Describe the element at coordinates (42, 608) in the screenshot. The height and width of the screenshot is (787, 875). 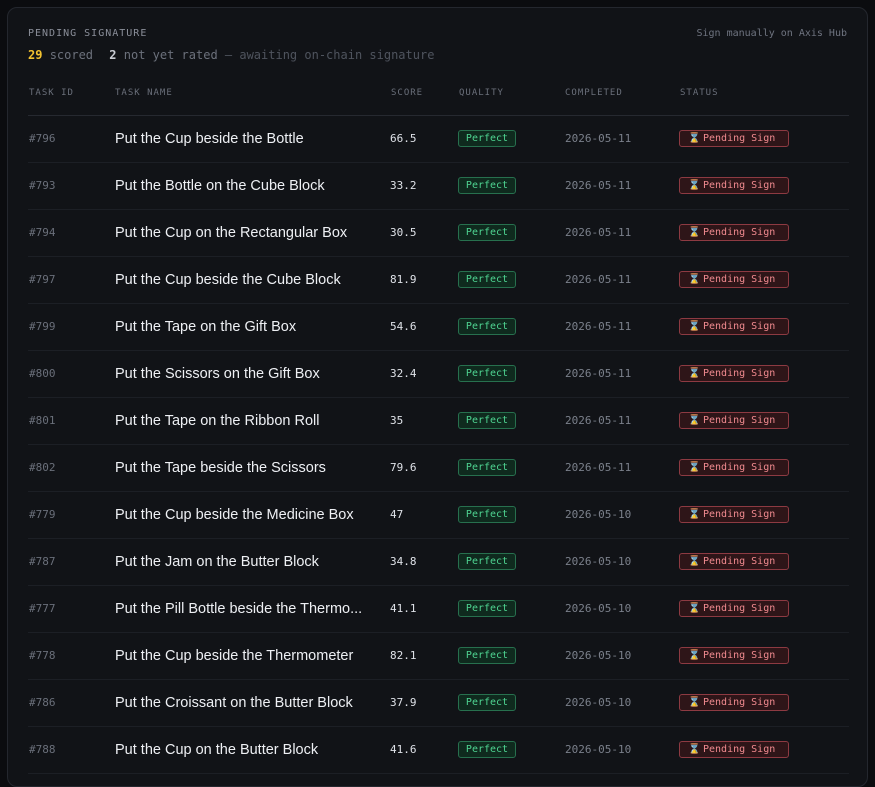
I see `task-id: #777` at that location.